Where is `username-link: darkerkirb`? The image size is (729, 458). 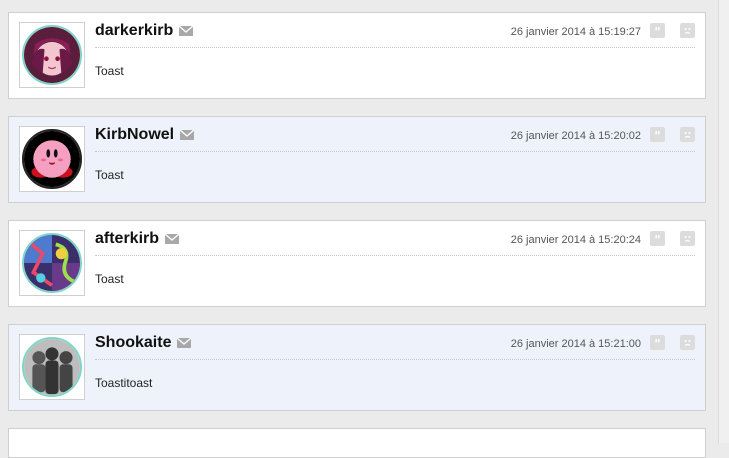
username-link: darkerkirb is located at coordinates (134, 31).